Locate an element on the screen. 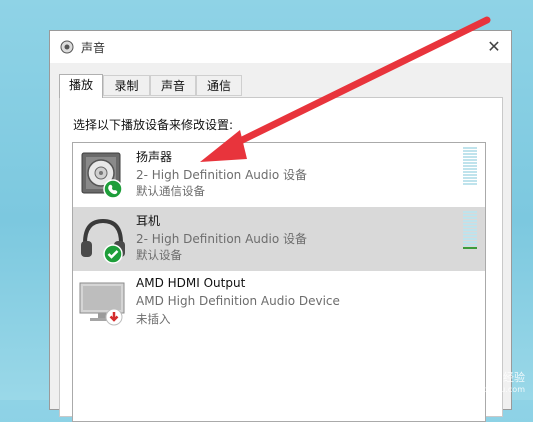 This screenshot has width=533, height=422. close-button: ✕ is located at coordinates (494, 47).